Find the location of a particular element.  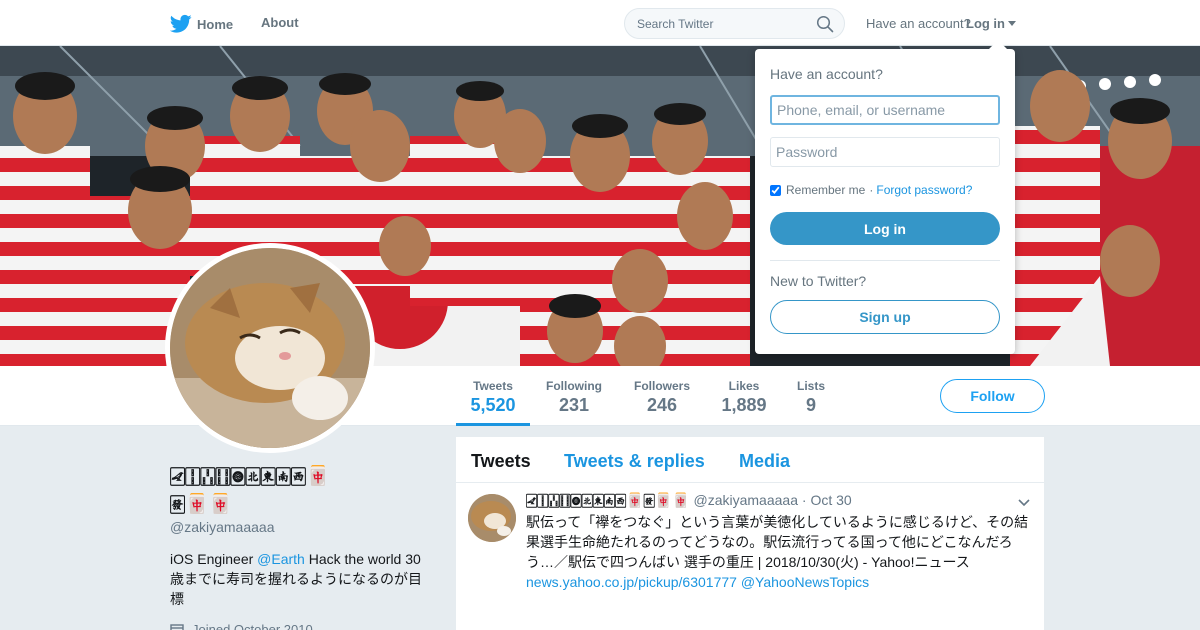

stat-label: Following is located at coordinates (574, 386).